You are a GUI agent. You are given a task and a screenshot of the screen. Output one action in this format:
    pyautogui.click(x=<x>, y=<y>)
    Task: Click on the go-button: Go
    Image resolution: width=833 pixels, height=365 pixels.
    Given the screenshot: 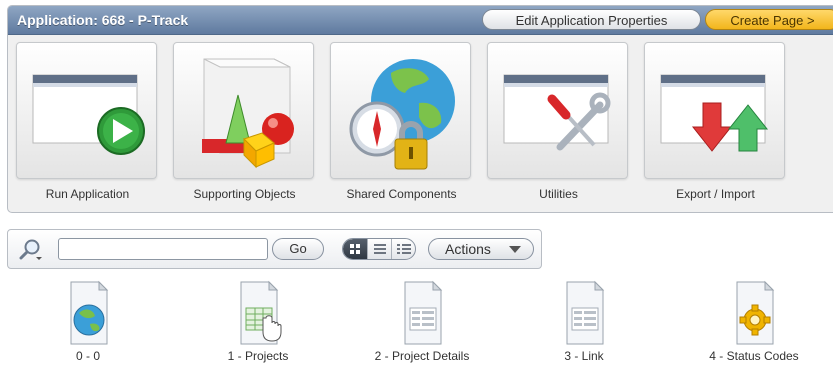 What is the action you would take?
    pyautogui.click(x=298, y=249)
    